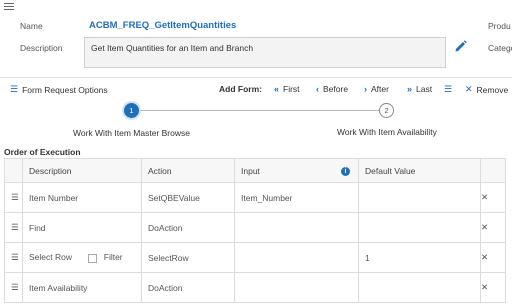 This screenshot has height=308, width=512. Describe the element at coordinates (41, 48) in the screenshot. I see `description-label: Description` at that location.